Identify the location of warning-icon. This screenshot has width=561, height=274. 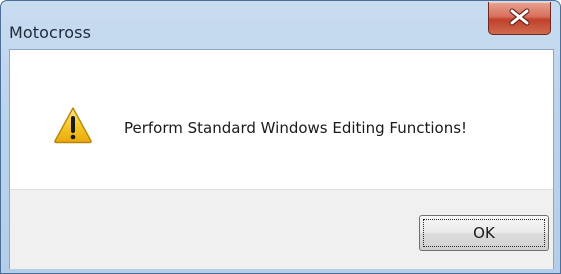
(73, 125).